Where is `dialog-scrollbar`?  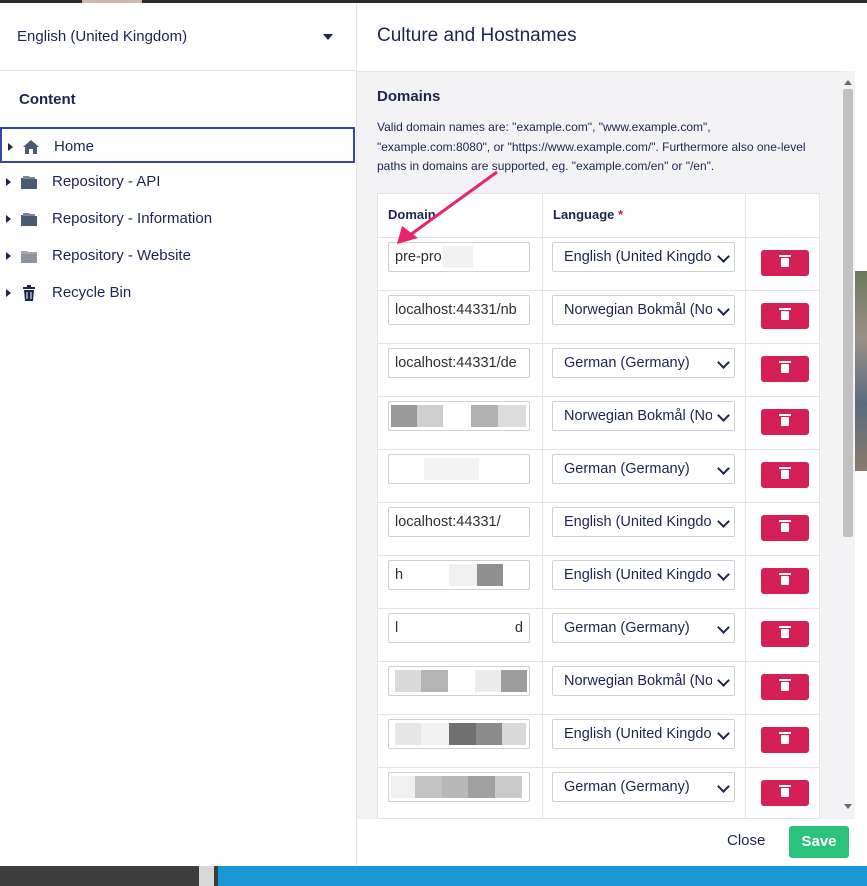 dialog-scrollbar is located at coordinates (848, 445).